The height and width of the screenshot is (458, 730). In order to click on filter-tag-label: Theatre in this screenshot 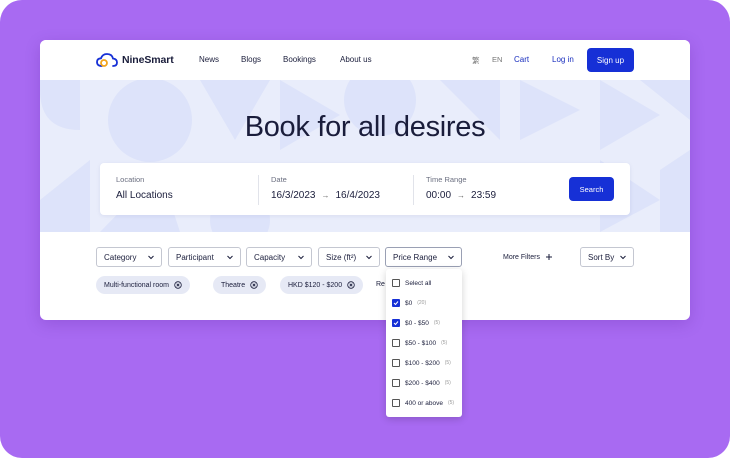, I will do `click(233, 285)`.